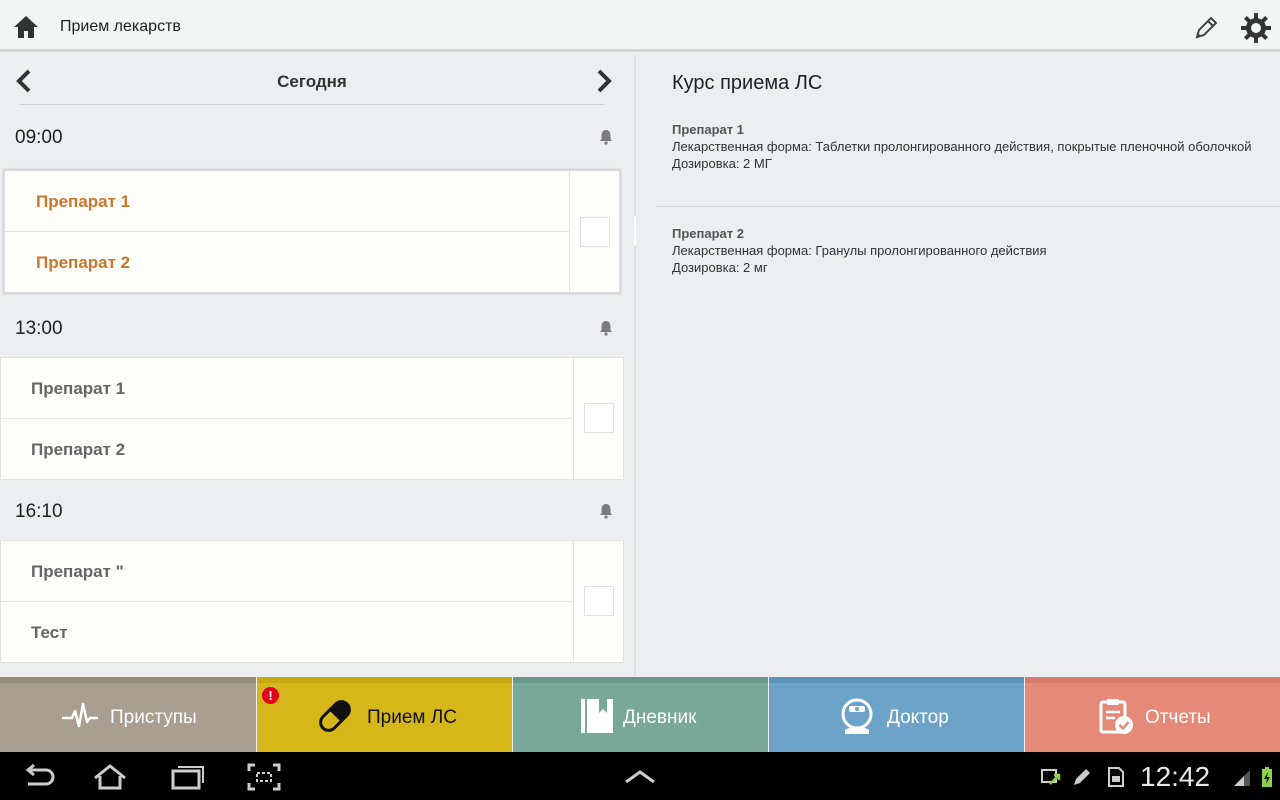 The image size is (1280, 800). What do you see at coordinates (38, 777) in the screenshot?
I see `back-icon` at bounding box center [38, 777].